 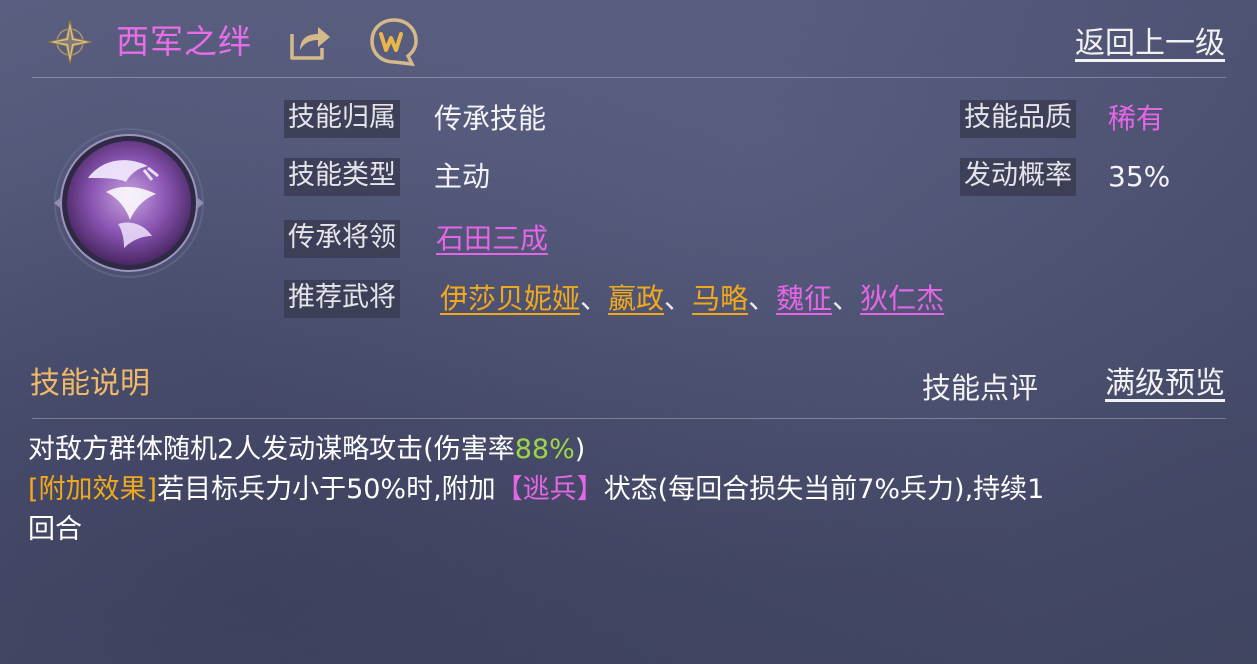 What do you see at coordinates (544, 449) in the screenshot?
I see `damage-rate: 88%` at bounding box center [544, 449].